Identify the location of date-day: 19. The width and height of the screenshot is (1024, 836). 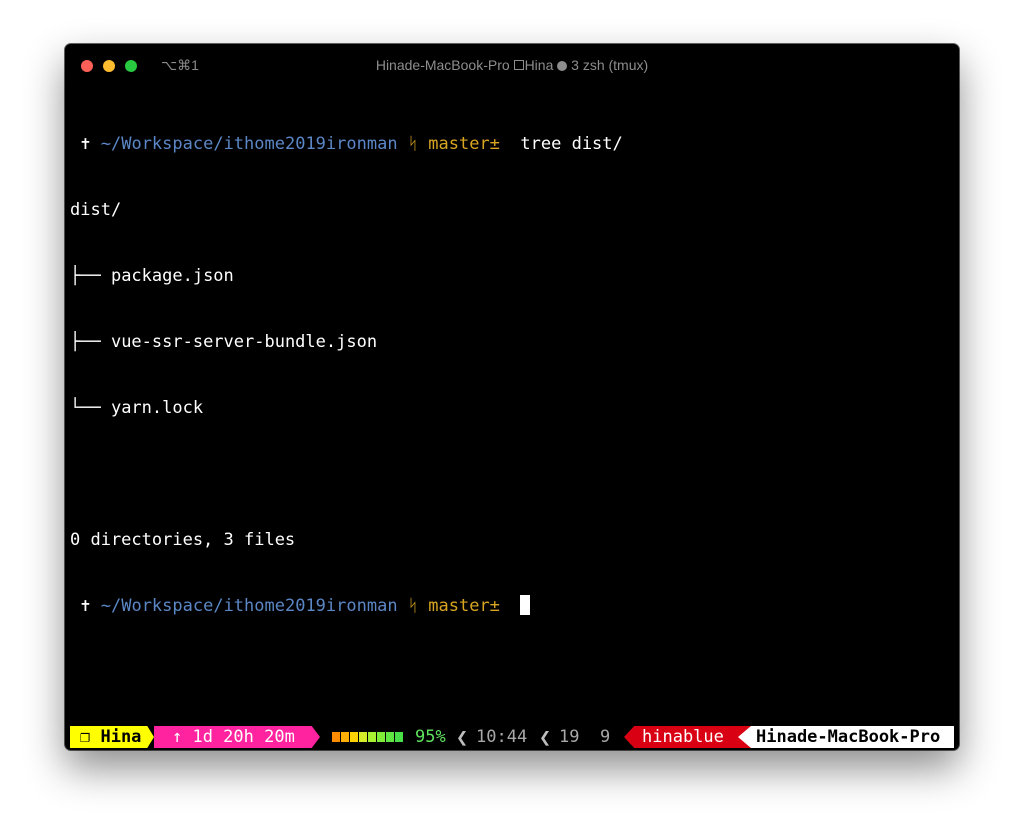
(569, 737).